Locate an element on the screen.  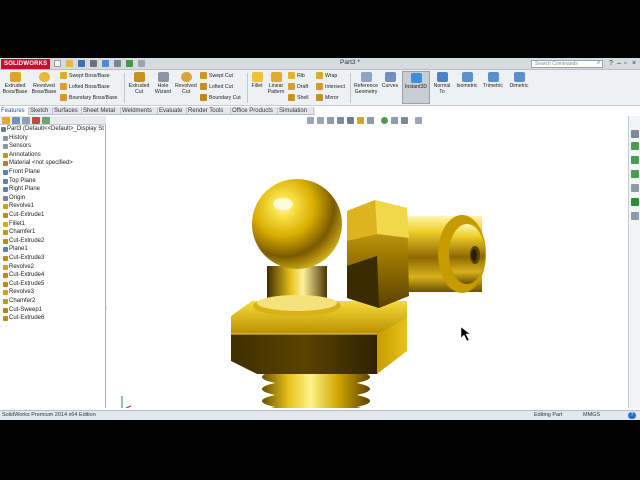
reference-geometry-button: Reference Geometry is located at coordinates (366, 83).